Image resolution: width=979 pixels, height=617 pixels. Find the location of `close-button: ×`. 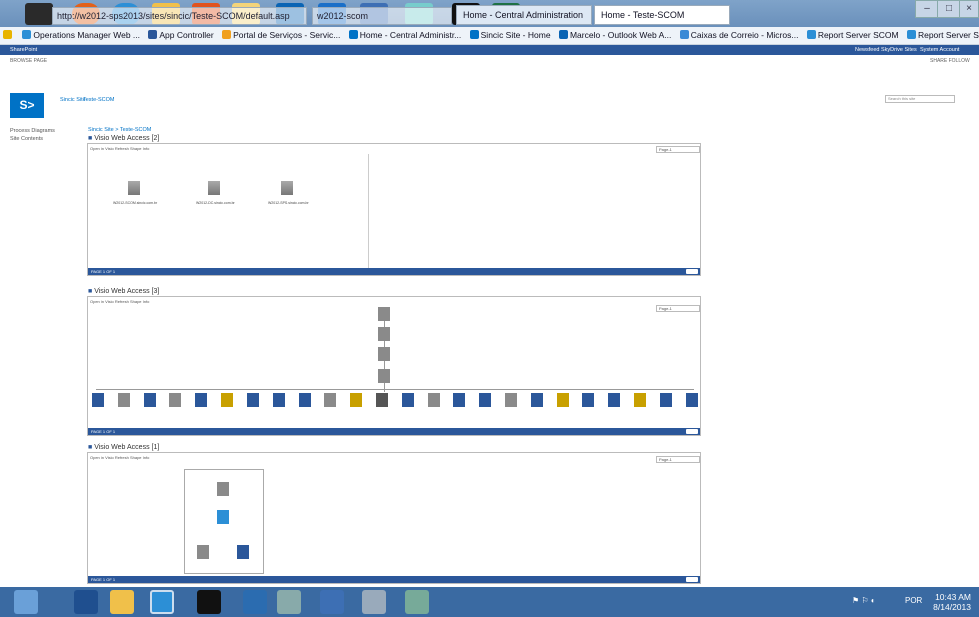

close-button: × is located at coordinates (969, 9).